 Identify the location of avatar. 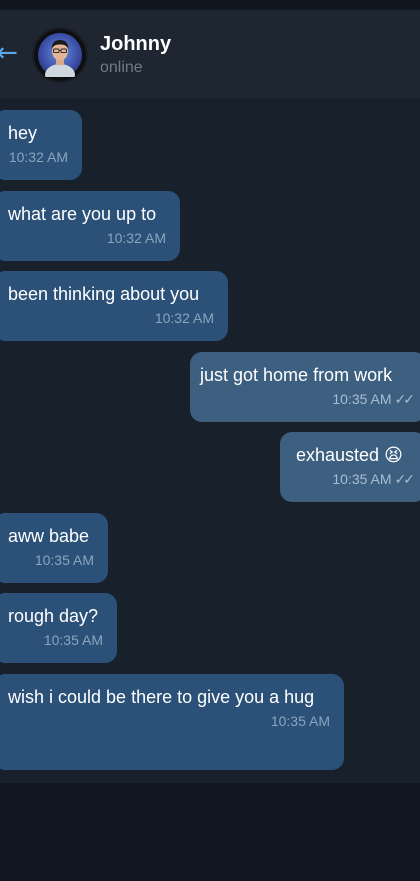
(60, 55).